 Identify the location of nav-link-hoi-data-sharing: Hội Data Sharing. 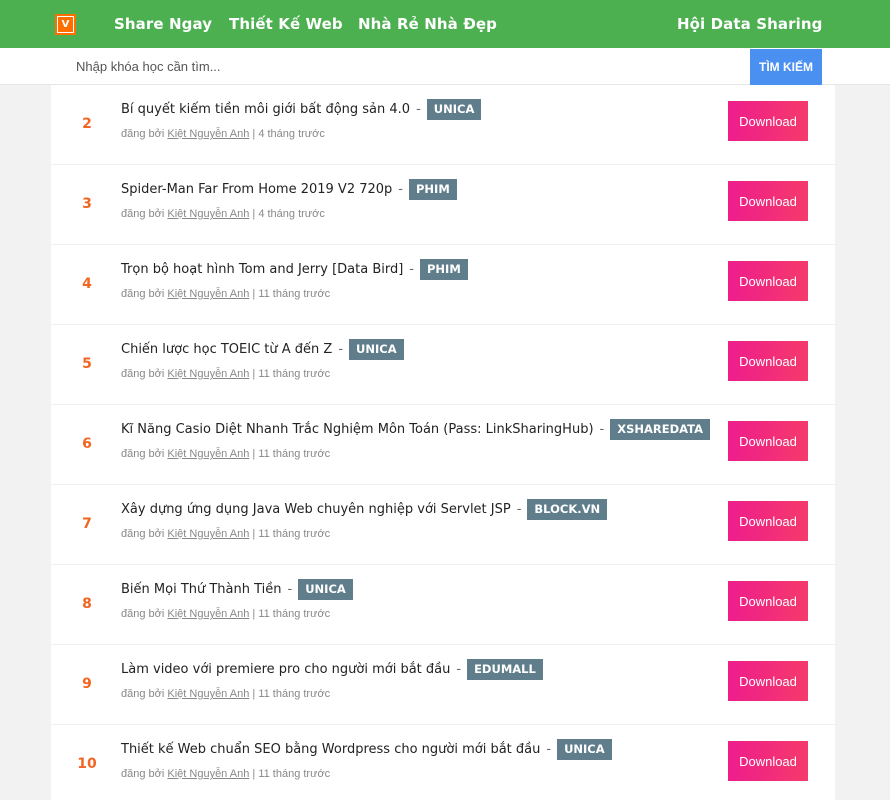
(749, 24).